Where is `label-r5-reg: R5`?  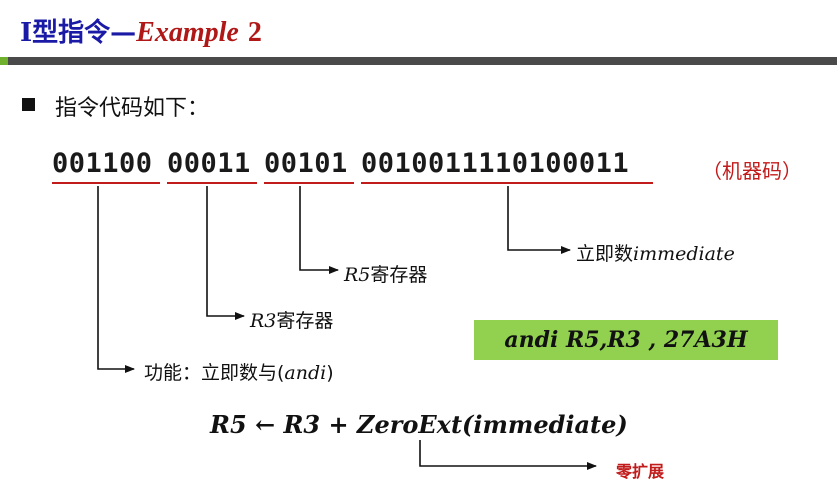
label-r5-reg: R5 is located at coordinates (357, 275).